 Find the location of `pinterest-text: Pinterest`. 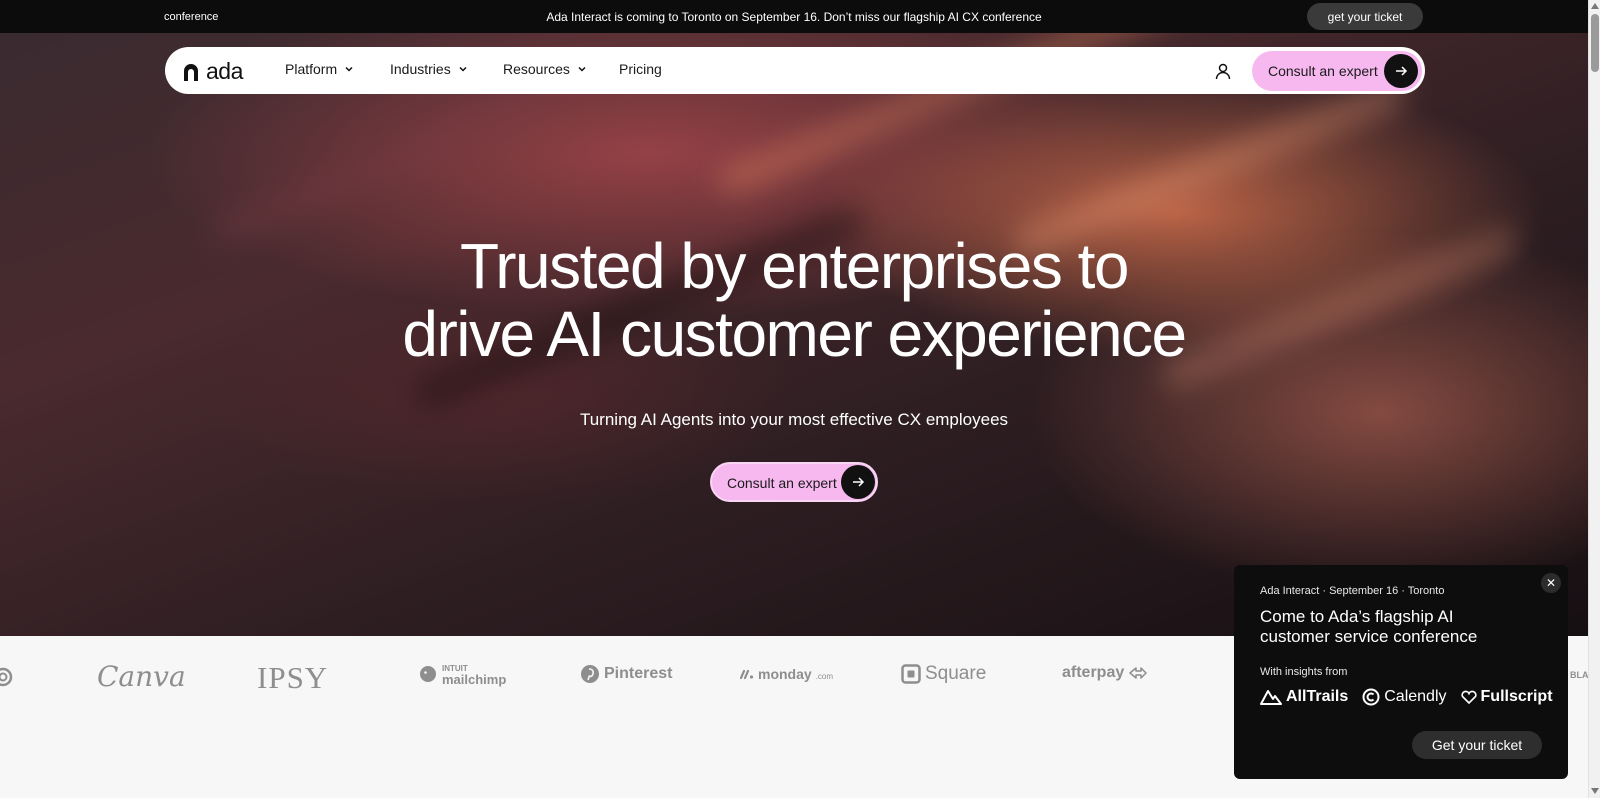

pinterest-text: Pinterest is located at coordinates (638, 673).